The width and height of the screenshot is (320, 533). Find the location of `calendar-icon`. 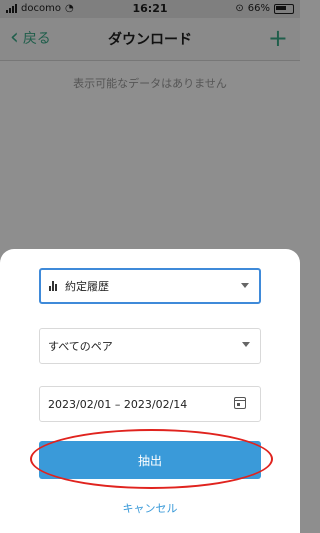

calendar-icon is located at coordinates (240, 403).